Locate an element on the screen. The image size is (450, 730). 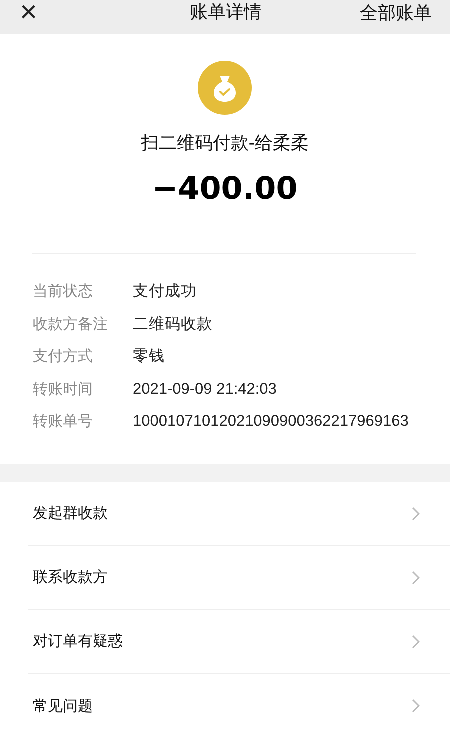
detail-value: 2021-09-09 21:42:03 is located at coordinates (205, 390).